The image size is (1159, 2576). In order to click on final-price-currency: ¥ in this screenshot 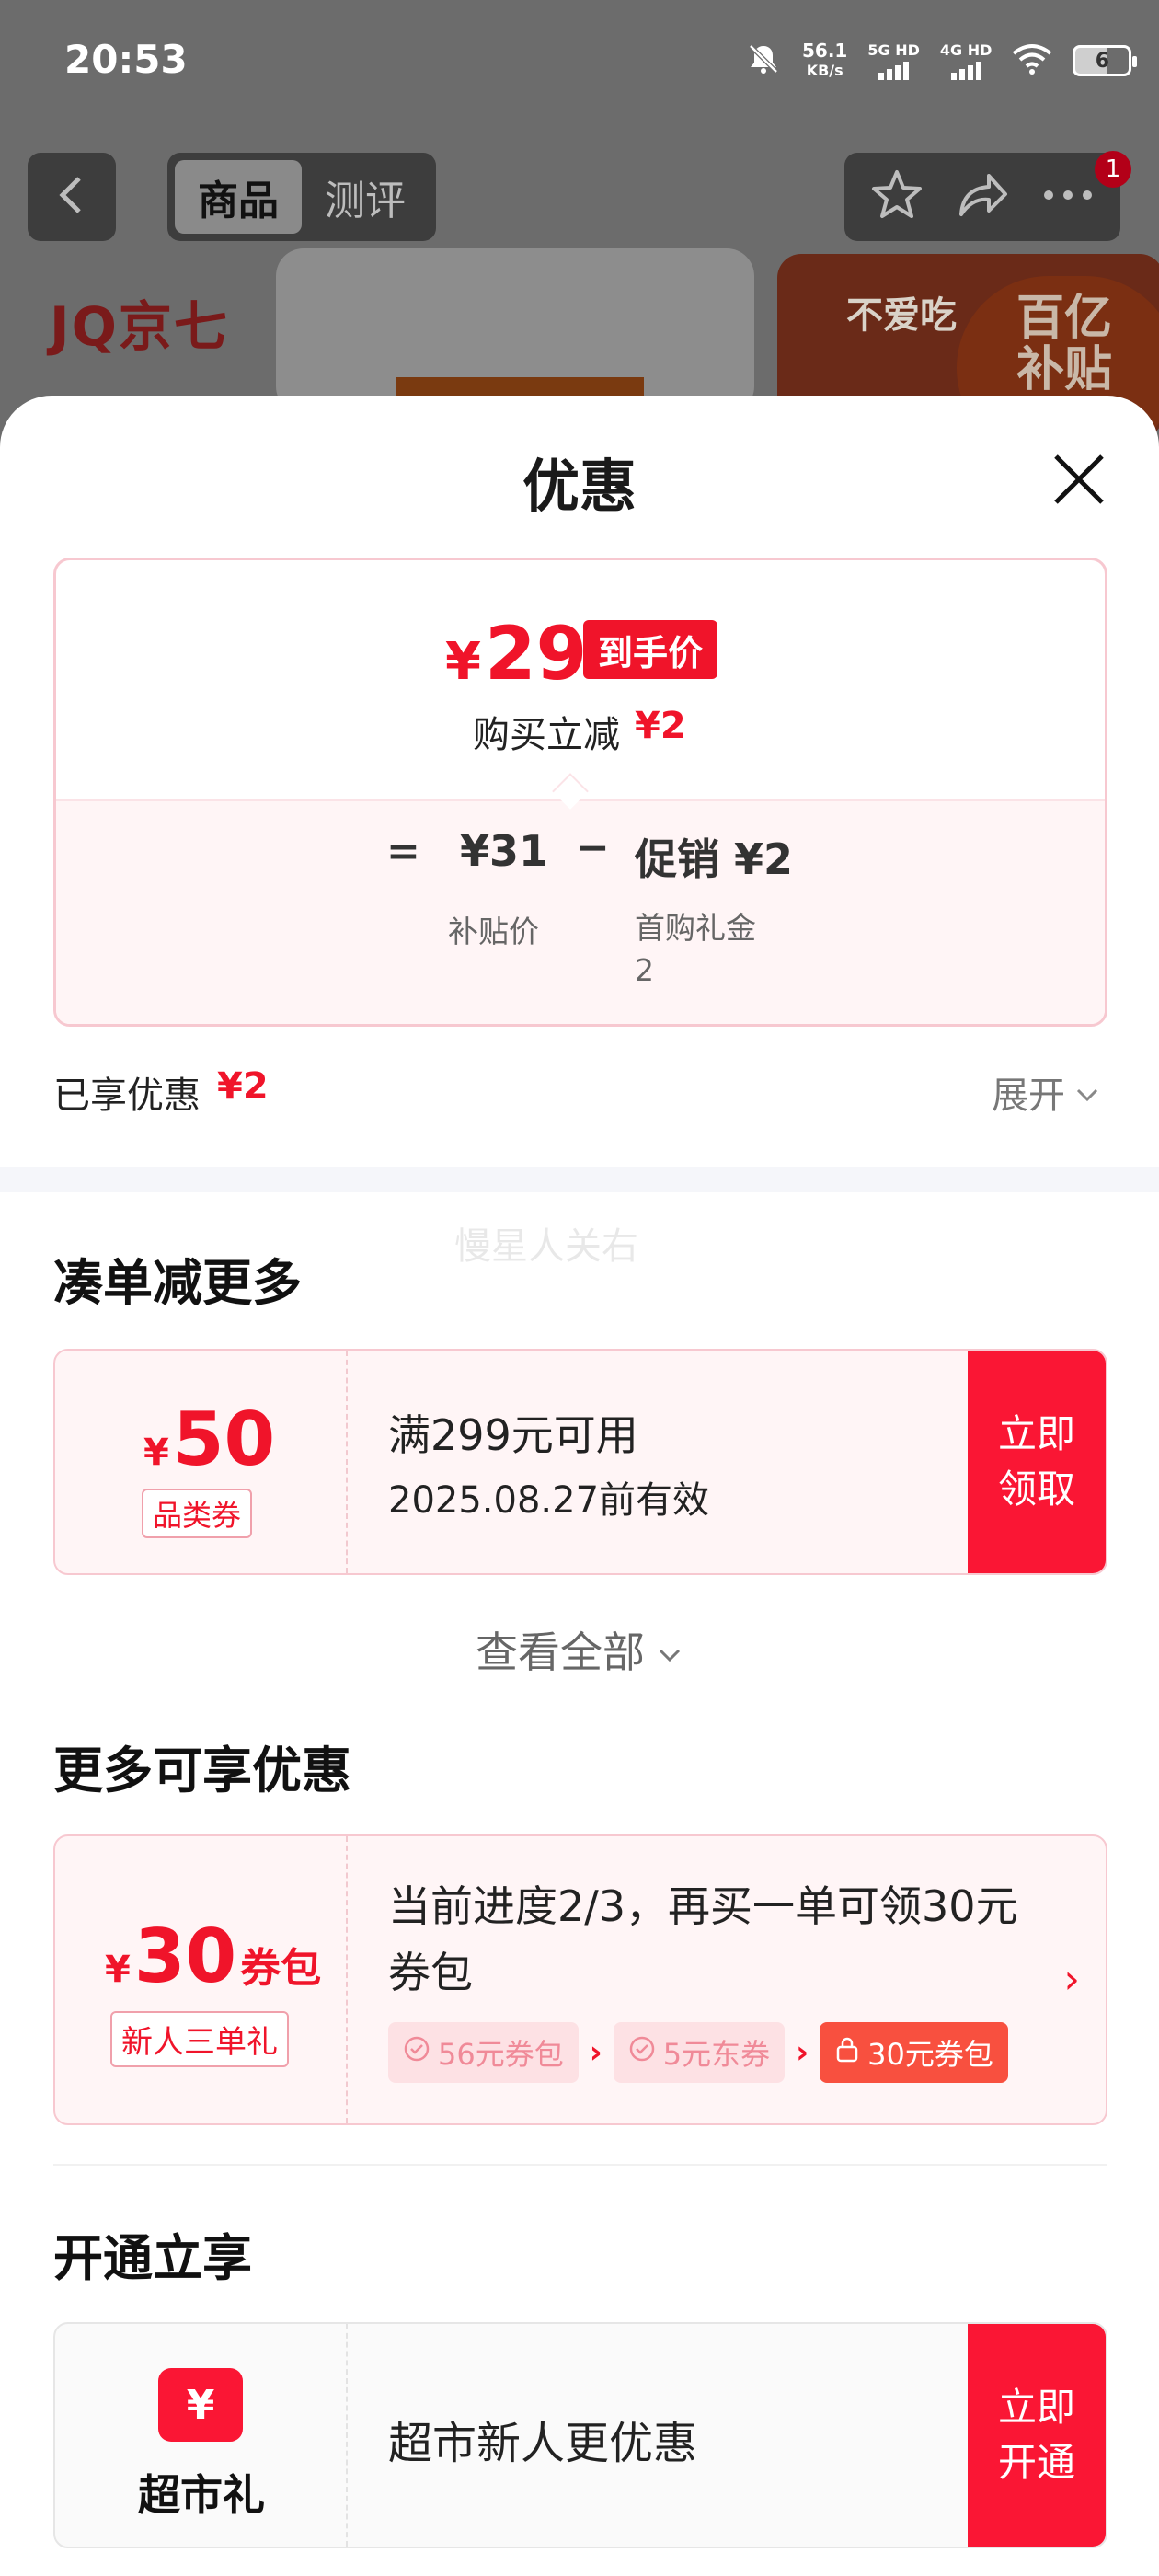, I will do `click(463, 662)`.